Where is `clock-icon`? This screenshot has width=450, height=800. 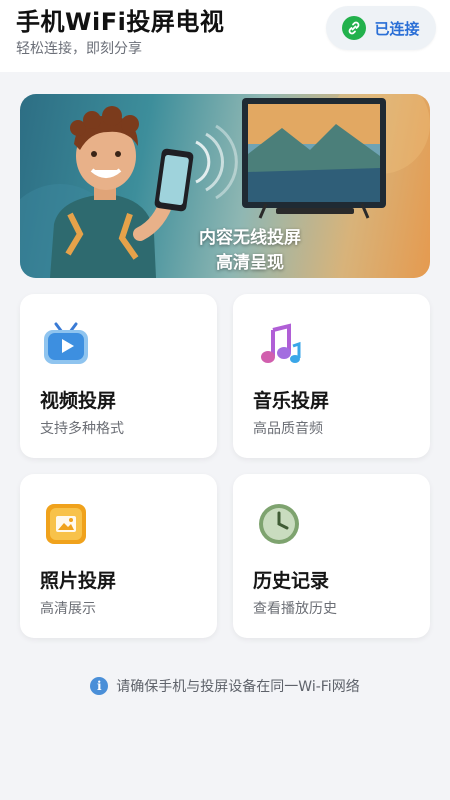
clock-icon is located at coordinates (279, 524).